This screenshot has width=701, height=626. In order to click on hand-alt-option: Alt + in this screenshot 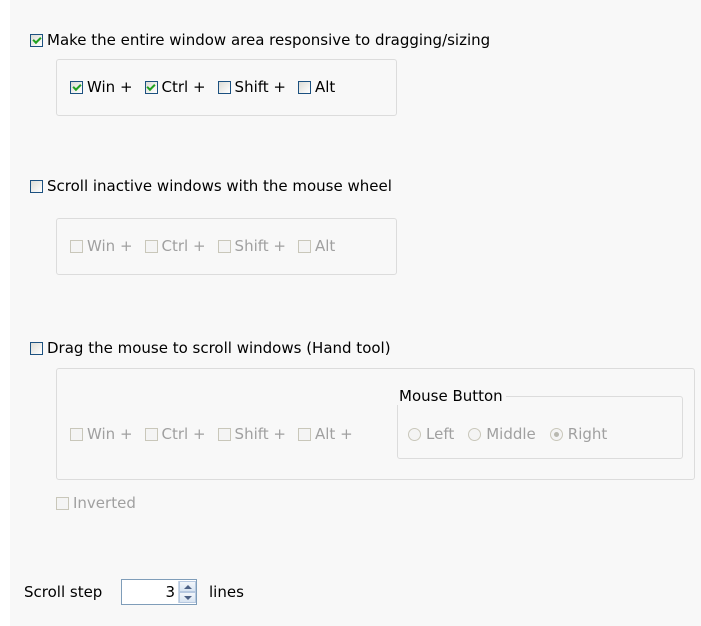, I will do `click(325, 434)`.